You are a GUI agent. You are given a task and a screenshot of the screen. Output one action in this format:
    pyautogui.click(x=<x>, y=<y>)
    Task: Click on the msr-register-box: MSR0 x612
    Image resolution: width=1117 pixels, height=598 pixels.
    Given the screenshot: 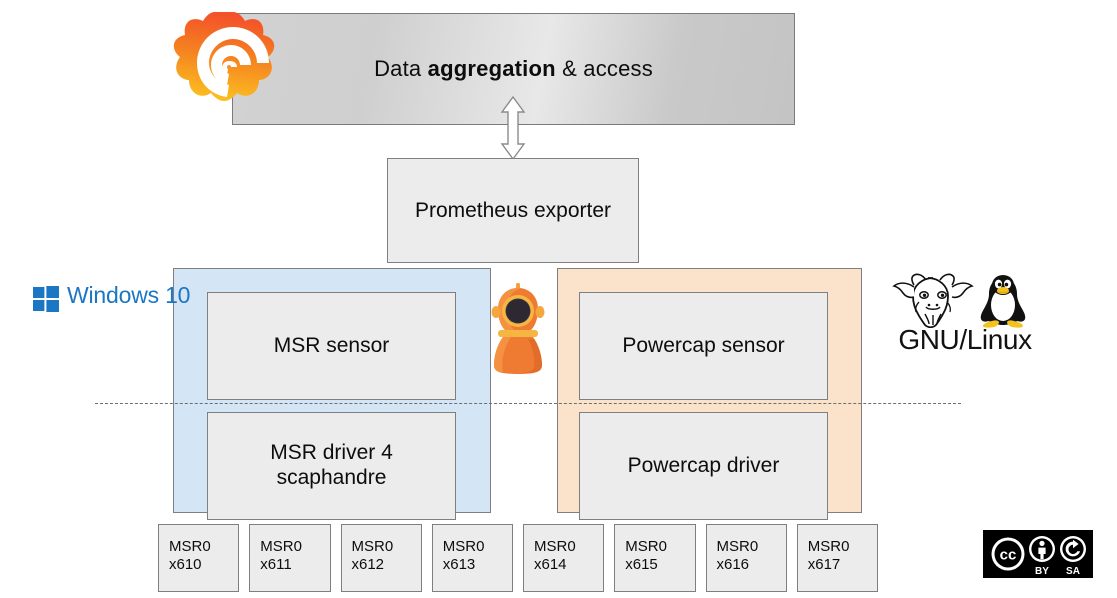 What is the action you would take?
    pyautogui.click(x=381, y=558)
    